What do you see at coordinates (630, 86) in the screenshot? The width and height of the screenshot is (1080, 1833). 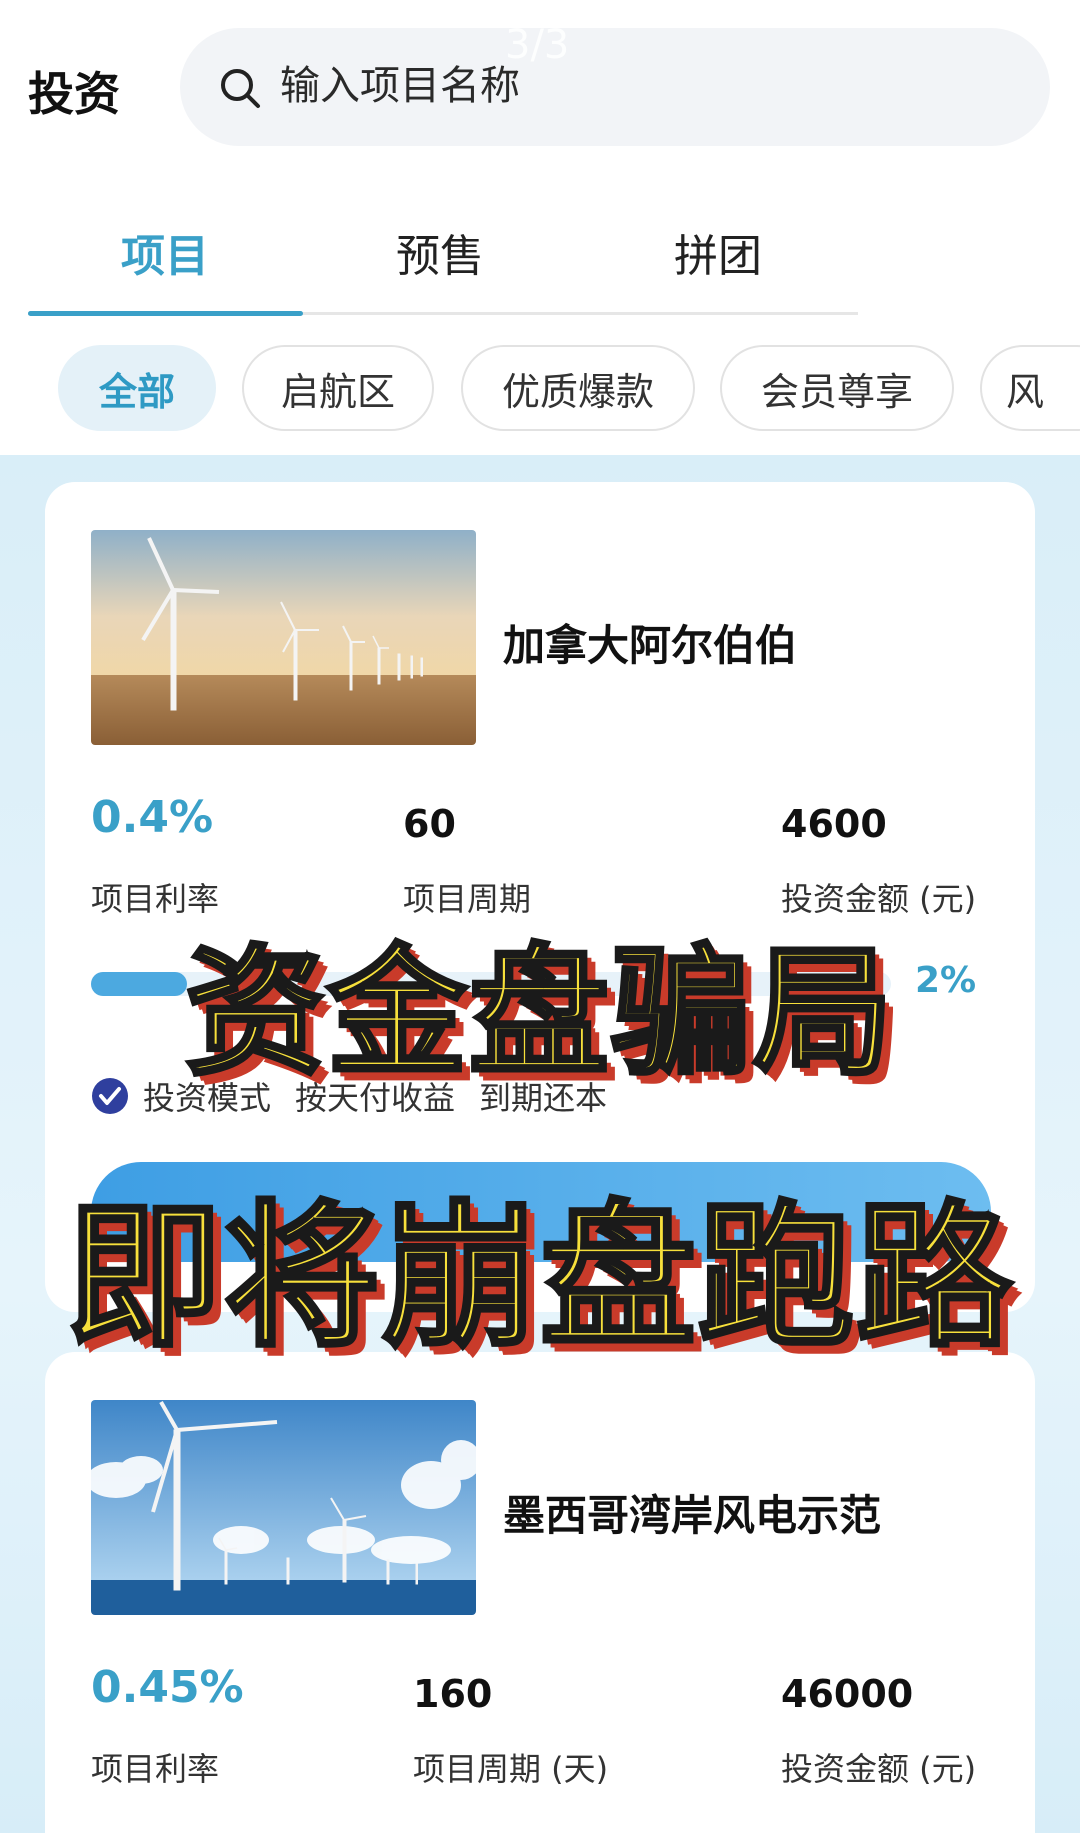 I see `search-input` at bounding box center [630, 86].